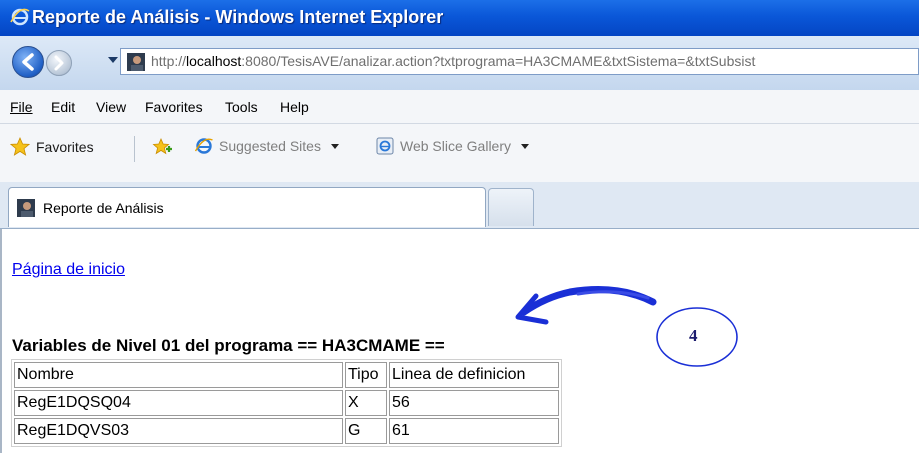 This screenshot has height=453, width=919. I want to click on url-prefix: http://, so click(169, 61).